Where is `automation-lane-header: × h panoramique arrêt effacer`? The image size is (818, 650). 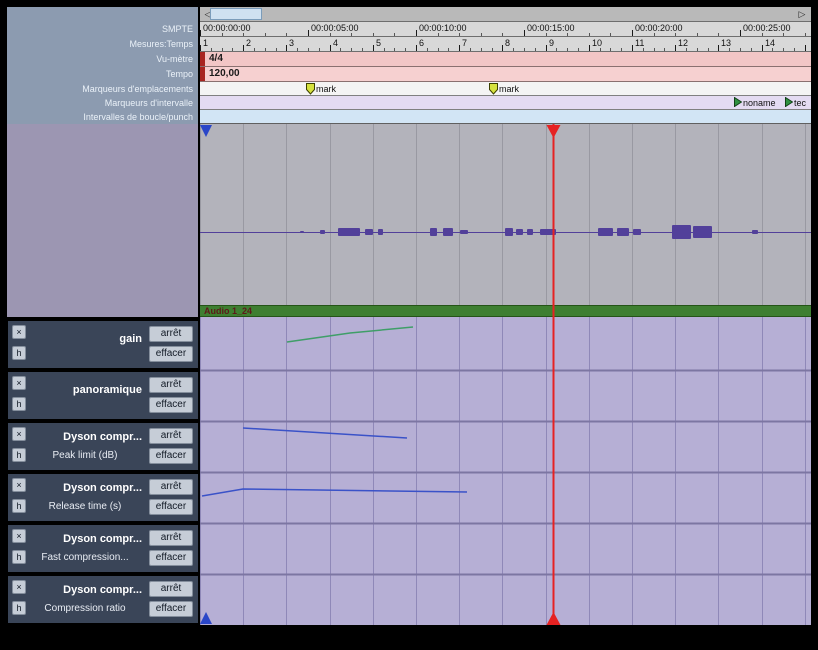 automation-lane-header: × h panoramique arrêt effacer is located at coordinates (103, 395).